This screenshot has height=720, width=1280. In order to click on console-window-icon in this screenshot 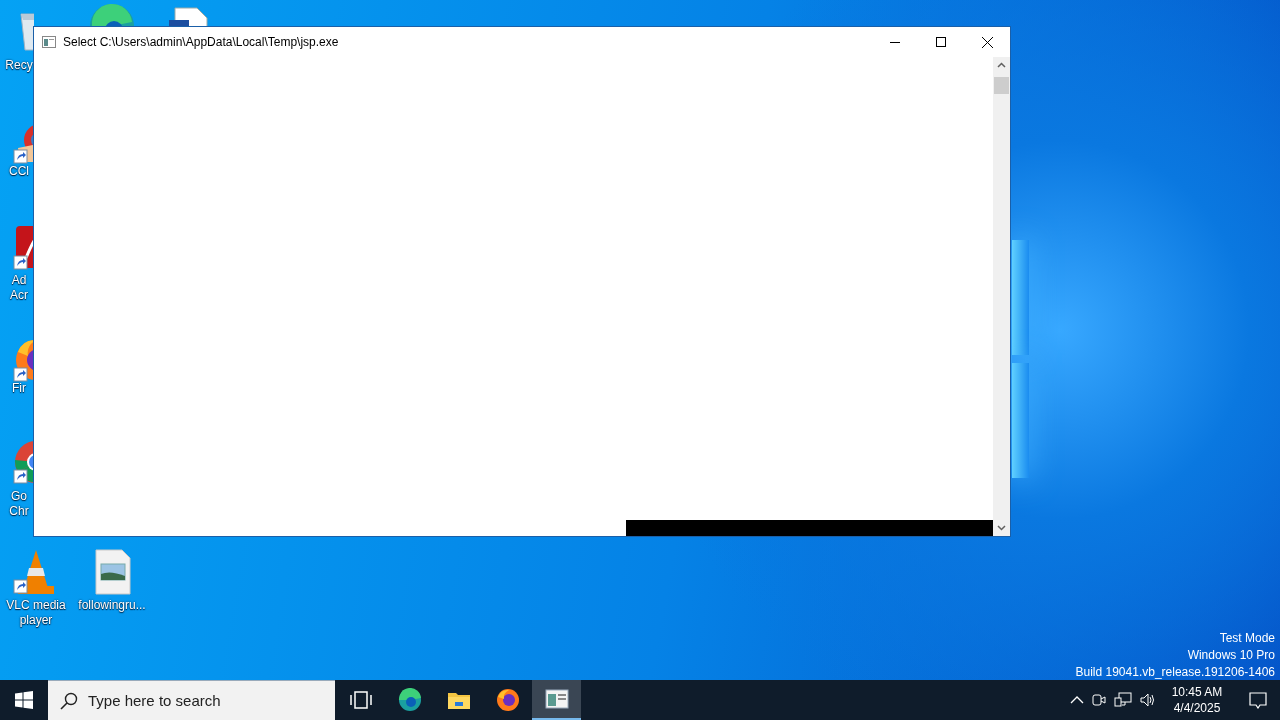, I will do `click(556, 699)`.